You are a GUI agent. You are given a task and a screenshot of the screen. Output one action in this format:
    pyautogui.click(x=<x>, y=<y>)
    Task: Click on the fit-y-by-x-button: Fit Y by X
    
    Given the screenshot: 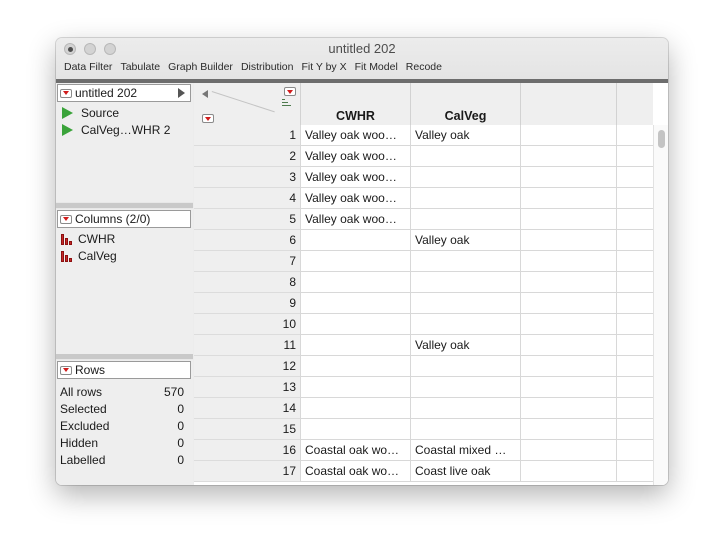 What is the action you would take?
    pyautogui.click(x=323, y=67)
    